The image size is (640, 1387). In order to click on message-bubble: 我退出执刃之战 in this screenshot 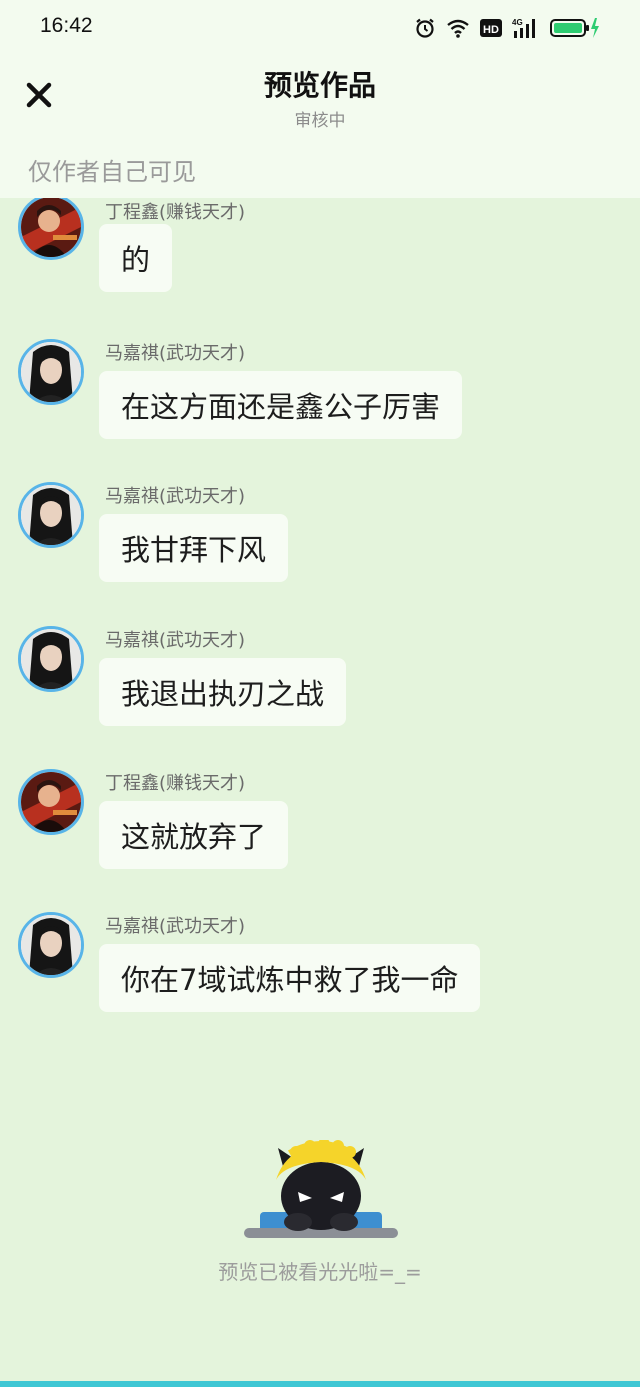, I will do `click(223, 692)`.